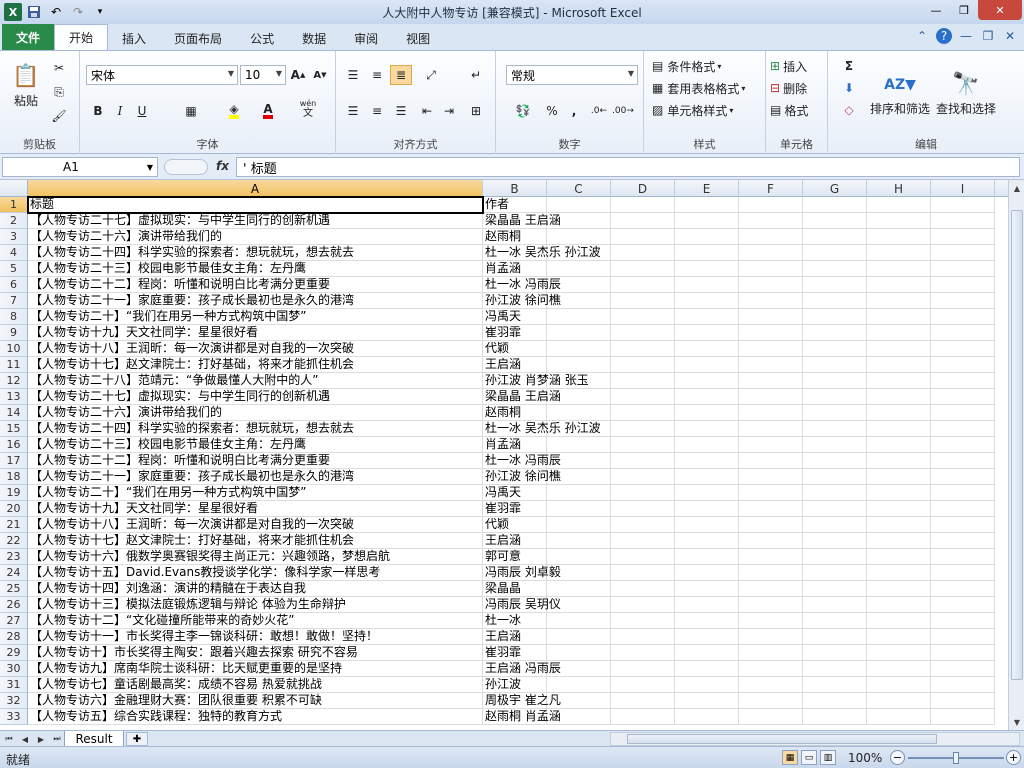 The image size is (1024, 768). What do you see at coordinates (255, 381) in the screenshot?
I see `cell-title: 【人物专访二十八】范靖元：“争做最懂人大附中的人”` at bounding box center [255, 381].